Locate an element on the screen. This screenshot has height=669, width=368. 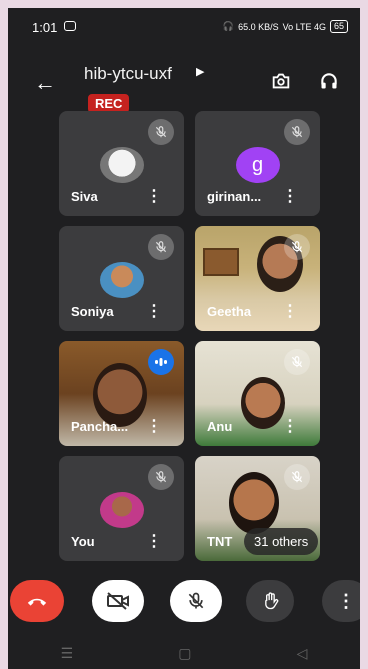
participant-tile-pancha: Pancha... ⋮ is located at coordinates (121, 393).